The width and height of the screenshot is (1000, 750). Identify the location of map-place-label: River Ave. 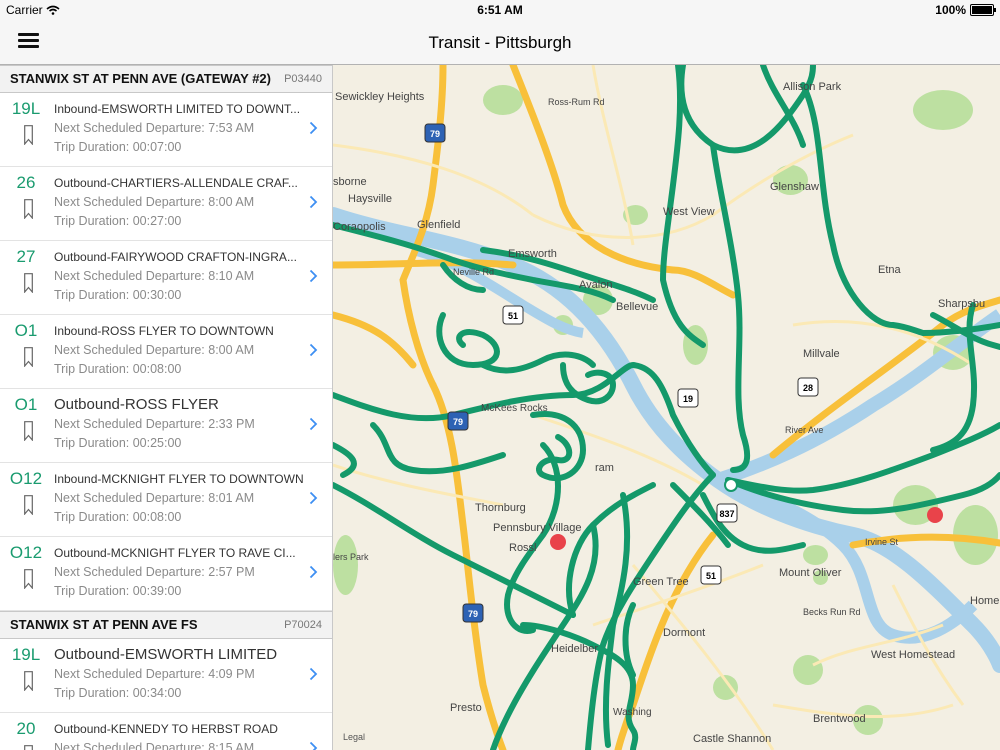
(804, 430).